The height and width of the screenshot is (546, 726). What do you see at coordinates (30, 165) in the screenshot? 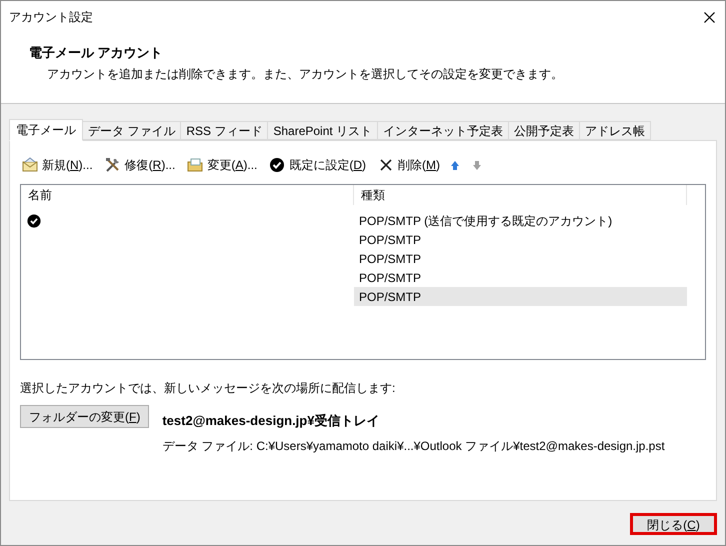
I see `mail-icon` at bounding box center [30, 165].